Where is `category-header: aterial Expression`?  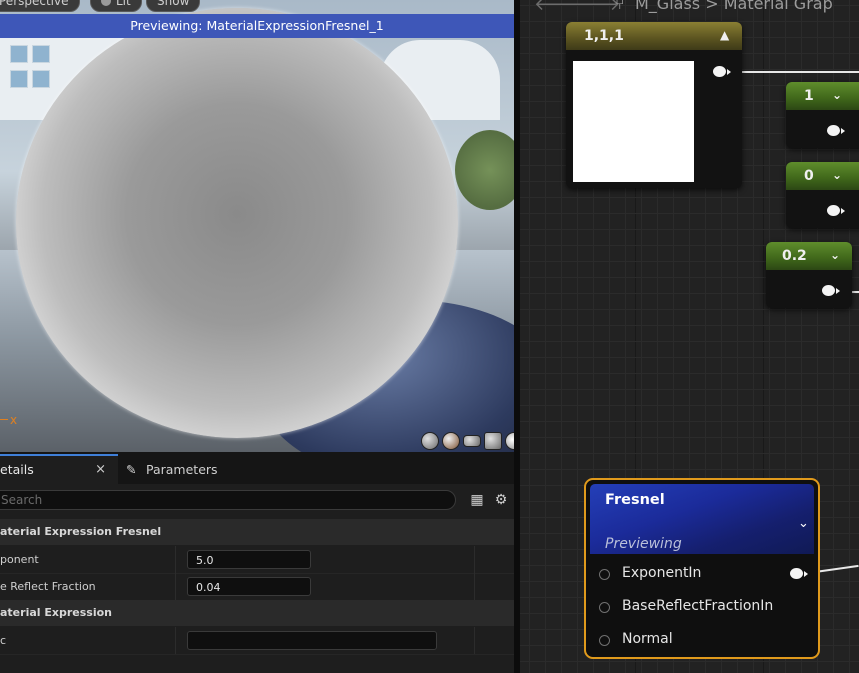
category-header: aterial Expression is located at coordinates (257, 613).